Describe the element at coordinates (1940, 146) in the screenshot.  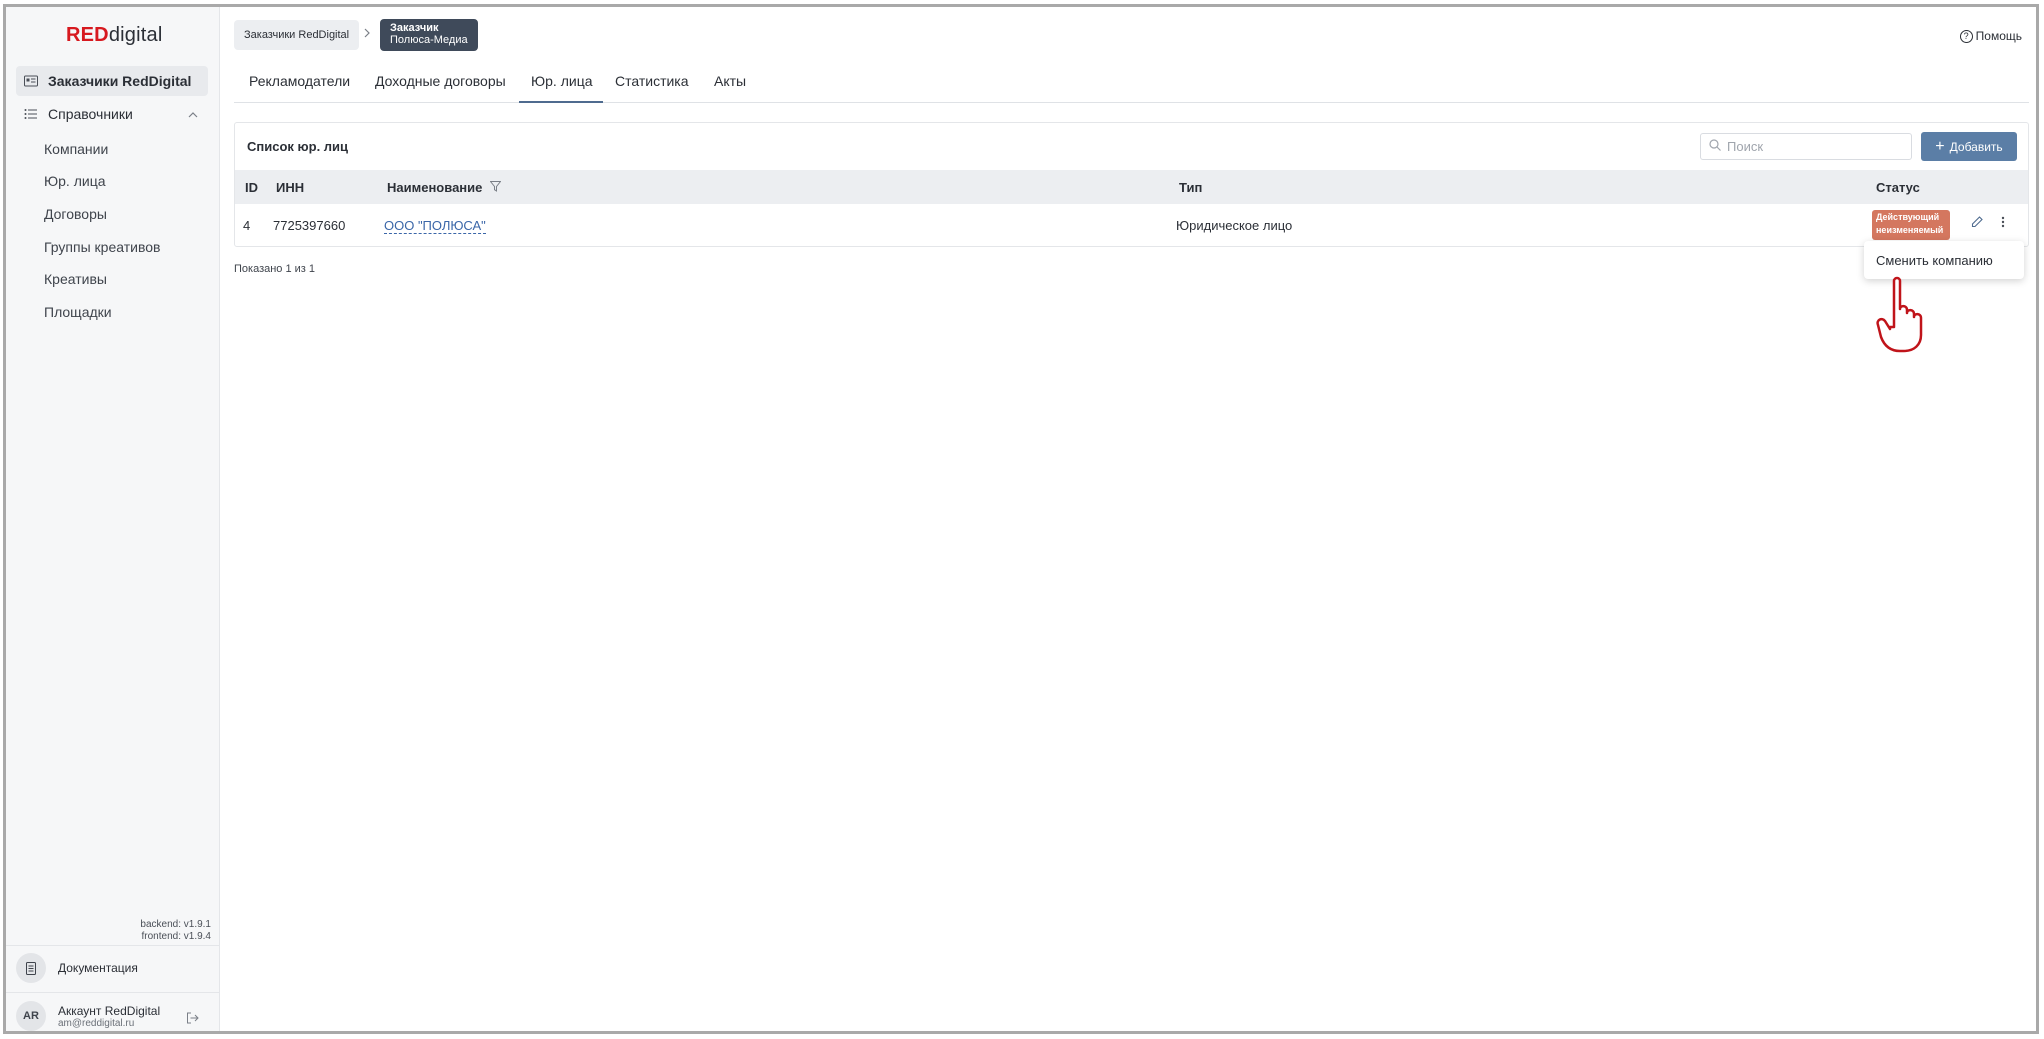
I see `plus-icon: +` at that location.